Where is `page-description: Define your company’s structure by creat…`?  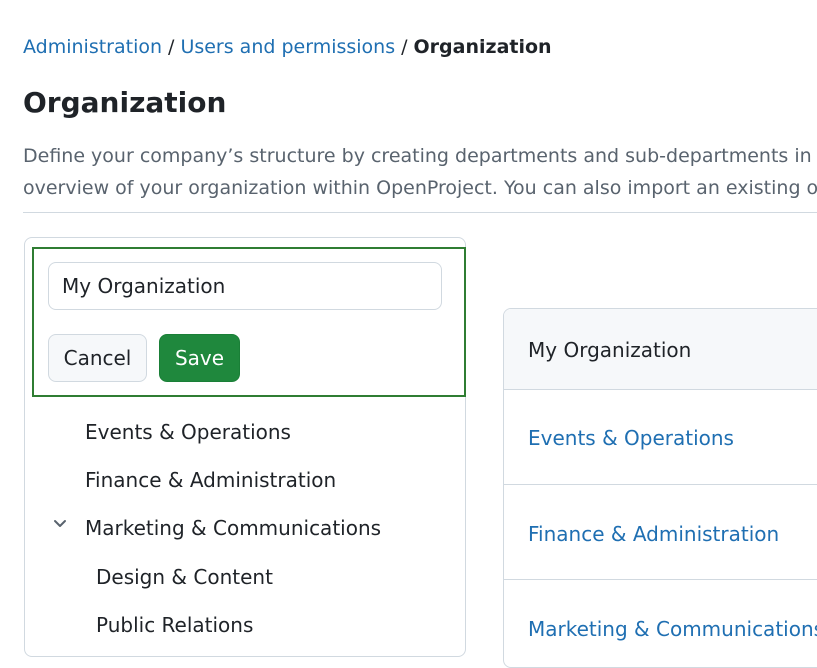
page-description: Define your company’s structure by creat… is located at coordinates (420, 172).